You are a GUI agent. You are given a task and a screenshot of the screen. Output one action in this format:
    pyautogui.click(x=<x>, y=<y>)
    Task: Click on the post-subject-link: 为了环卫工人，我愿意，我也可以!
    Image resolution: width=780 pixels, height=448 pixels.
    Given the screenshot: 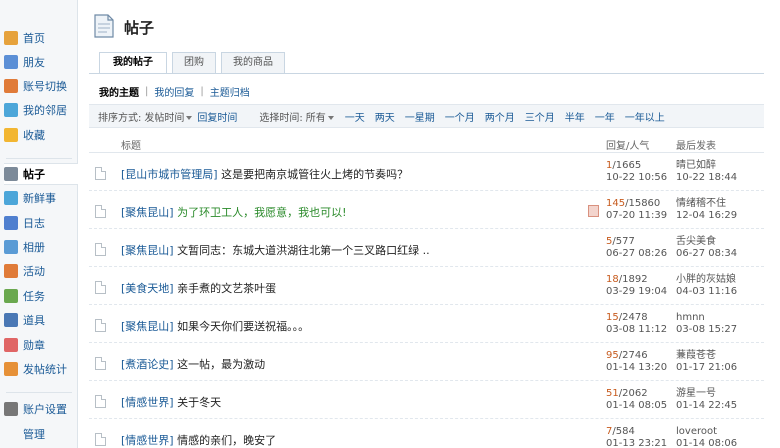 What is the action you would take?
    pyautogui.click(x=261, y=212)
    